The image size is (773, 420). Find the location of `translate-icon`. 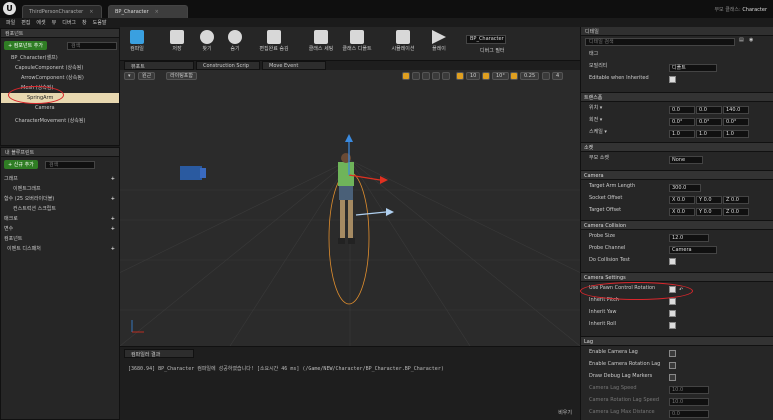

translate-icon is located at coordinates (406, 76).